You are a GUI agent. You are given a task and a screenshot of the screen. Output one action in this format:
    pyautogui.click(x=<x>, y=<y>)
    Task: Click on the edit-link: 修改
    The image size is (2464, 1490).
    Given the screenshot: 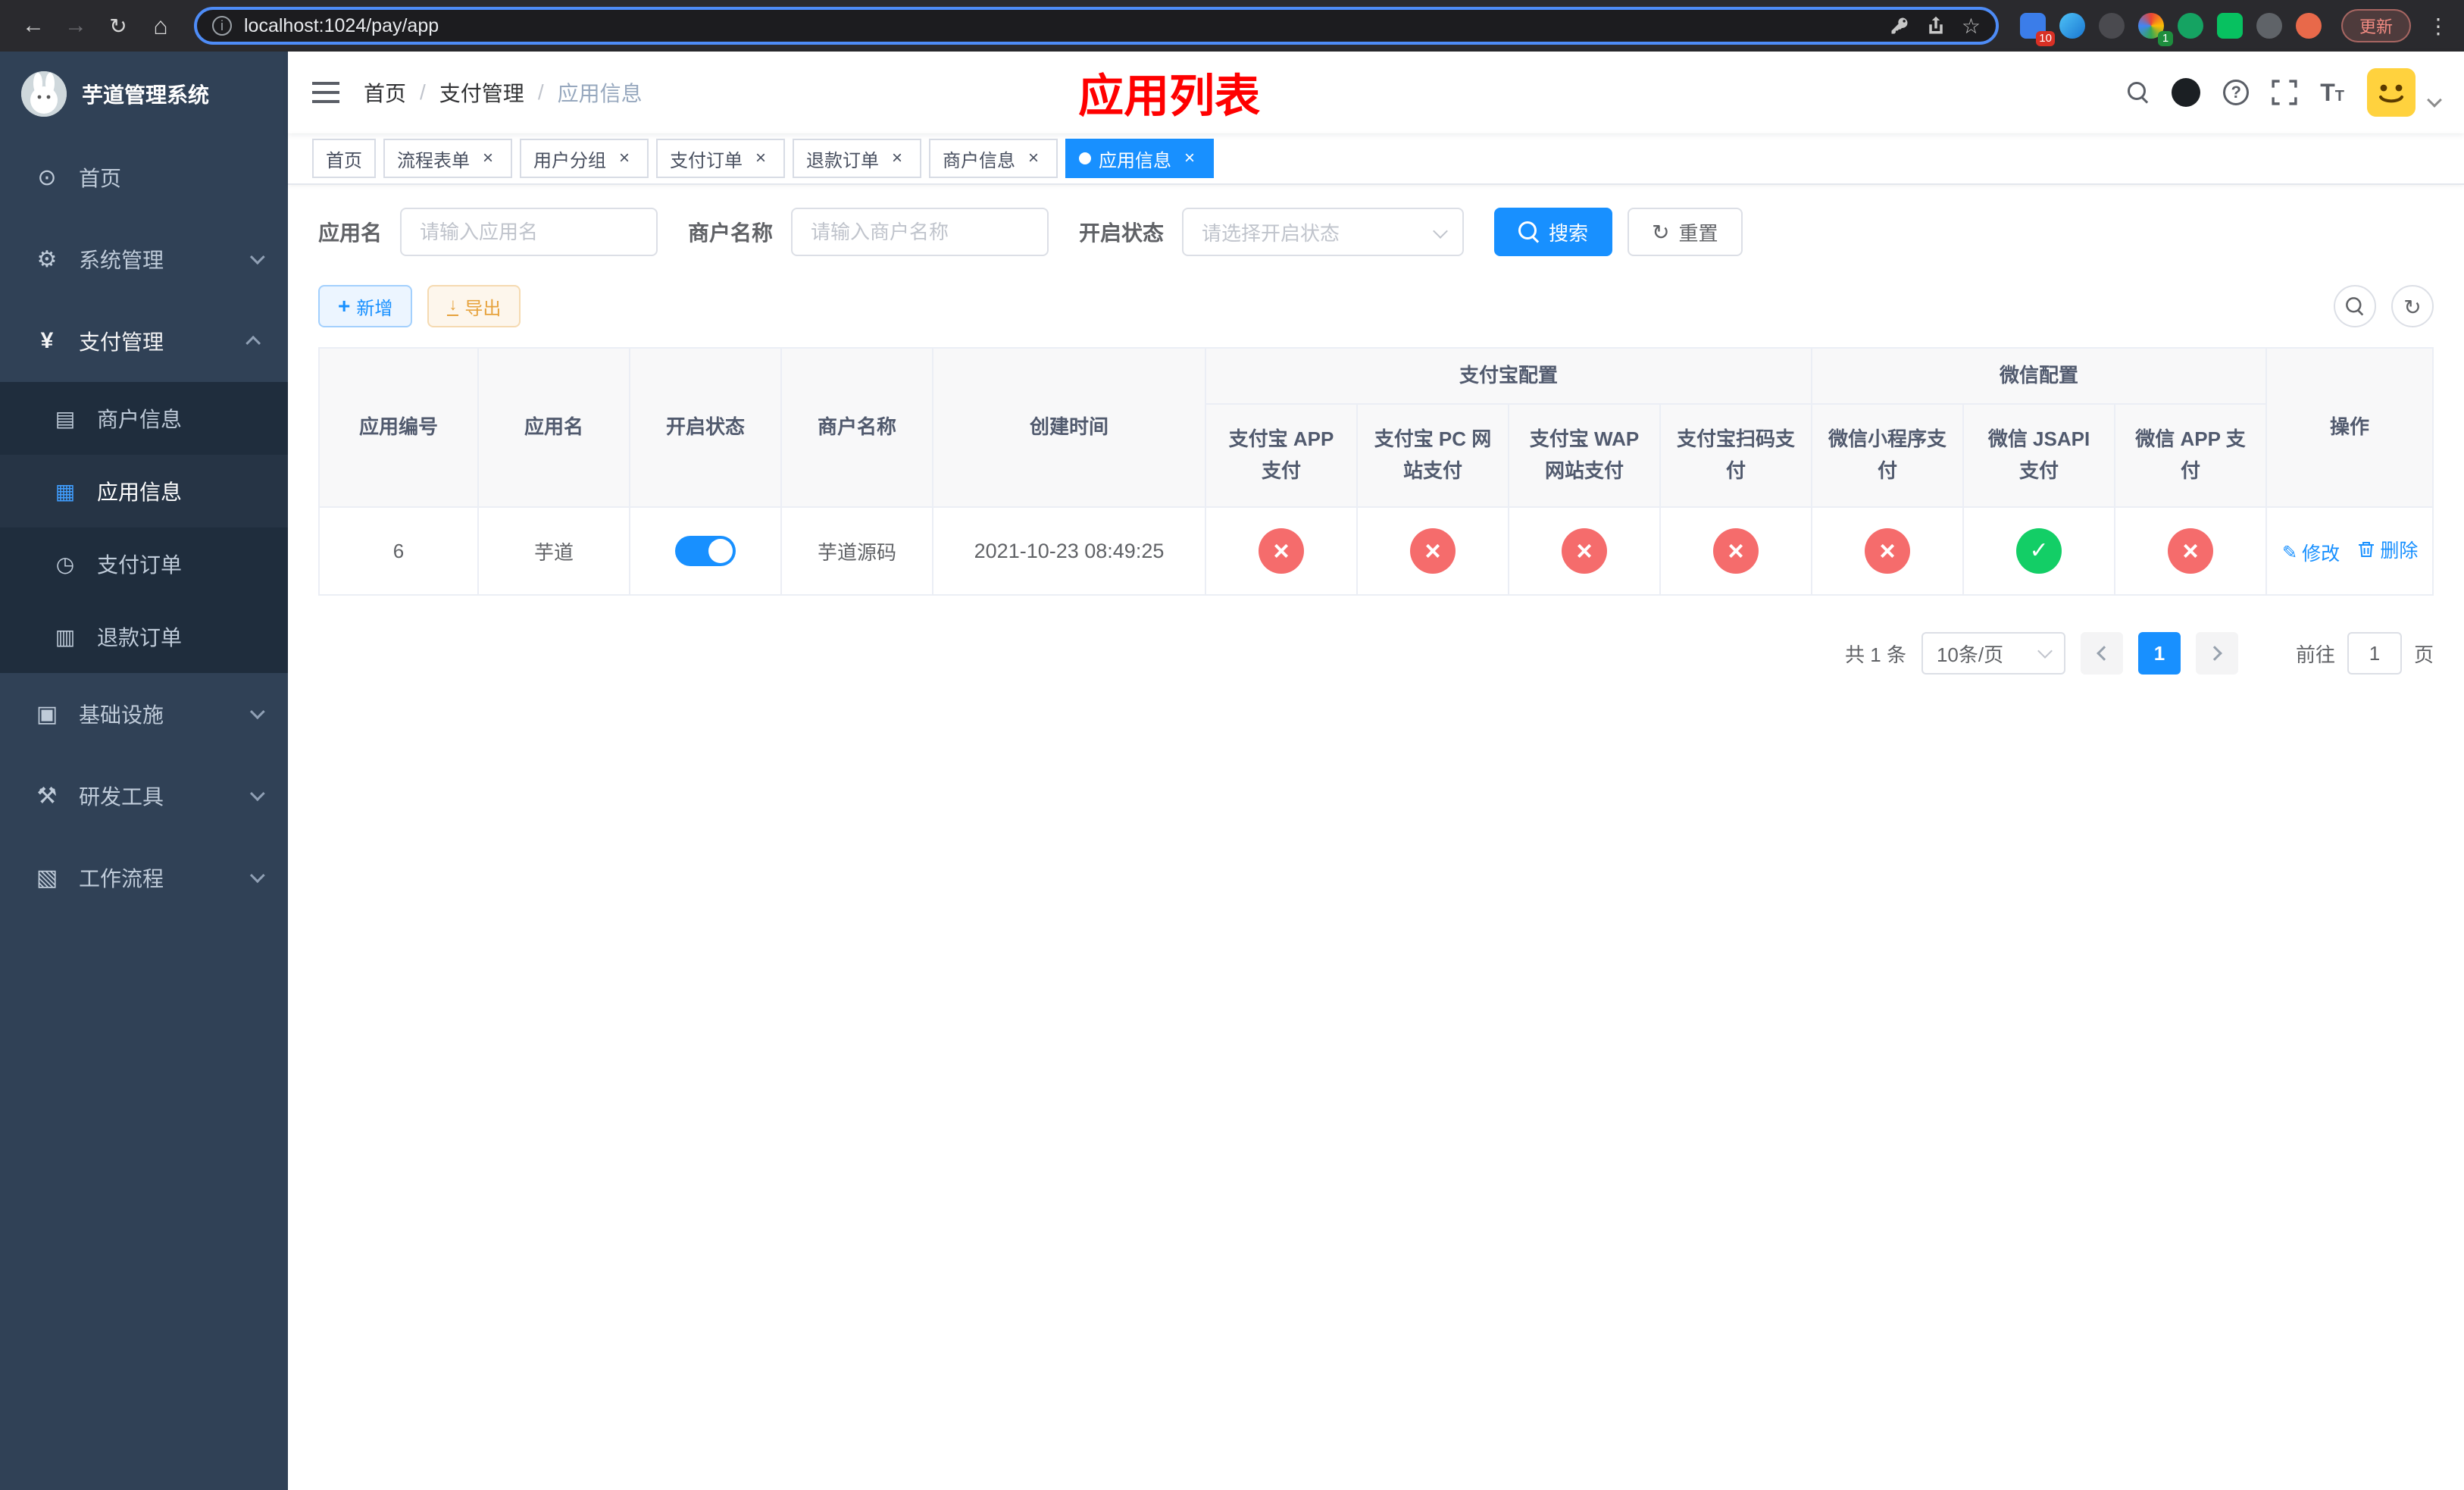 What is the action you would take?
    pyautogui.click(x=2311, y=553)
    